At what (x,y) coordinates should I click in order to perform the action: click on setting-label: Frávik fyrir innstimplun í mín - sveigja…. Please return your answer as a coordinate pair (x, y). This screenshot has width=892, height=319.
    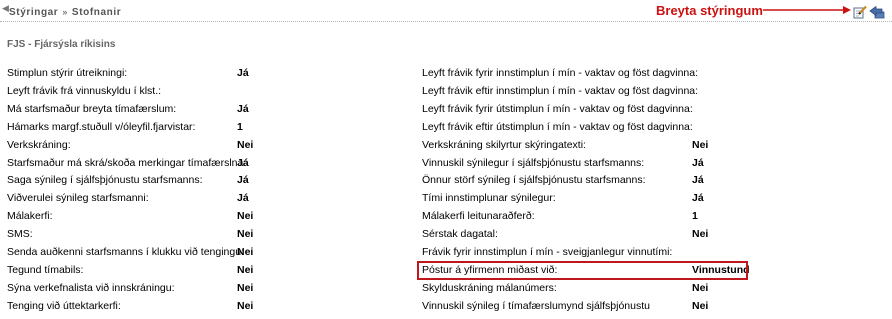
    Looking at the image, I should click on (547, 252).